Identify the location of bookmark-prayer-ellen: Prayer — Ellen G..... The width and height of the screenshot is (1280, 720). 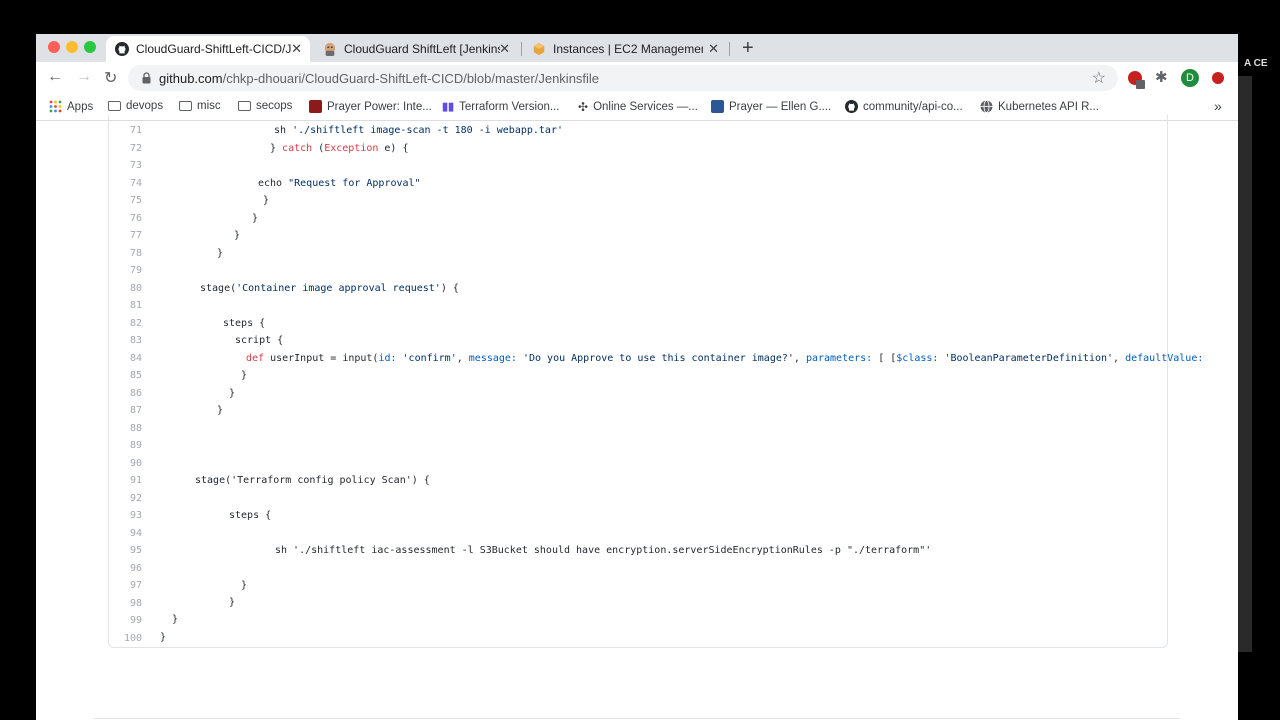
(771, 106).